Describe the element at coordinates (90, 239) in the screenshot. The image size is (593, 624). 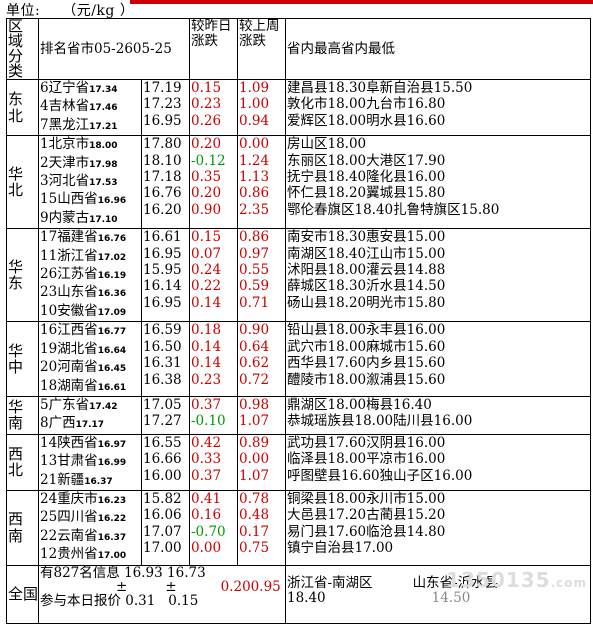
I see `province-line: 17福建省16.76` at that location.